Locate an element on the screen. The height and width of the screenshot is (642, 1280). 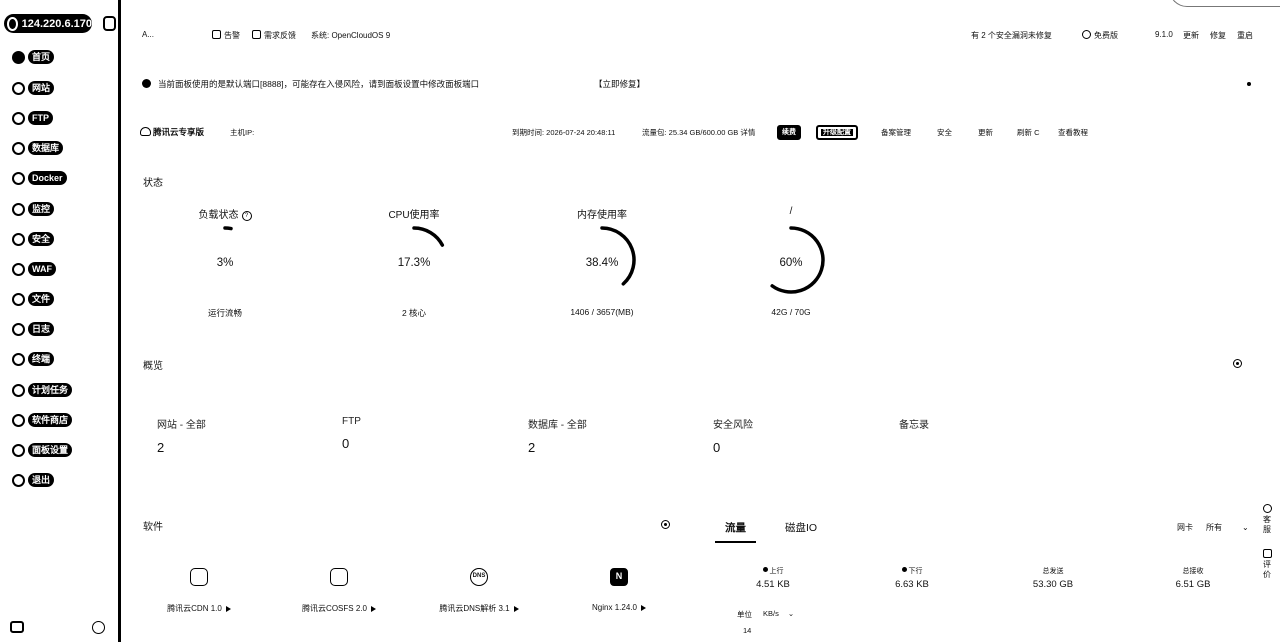
log-icon is located at coordinates (18, 329).